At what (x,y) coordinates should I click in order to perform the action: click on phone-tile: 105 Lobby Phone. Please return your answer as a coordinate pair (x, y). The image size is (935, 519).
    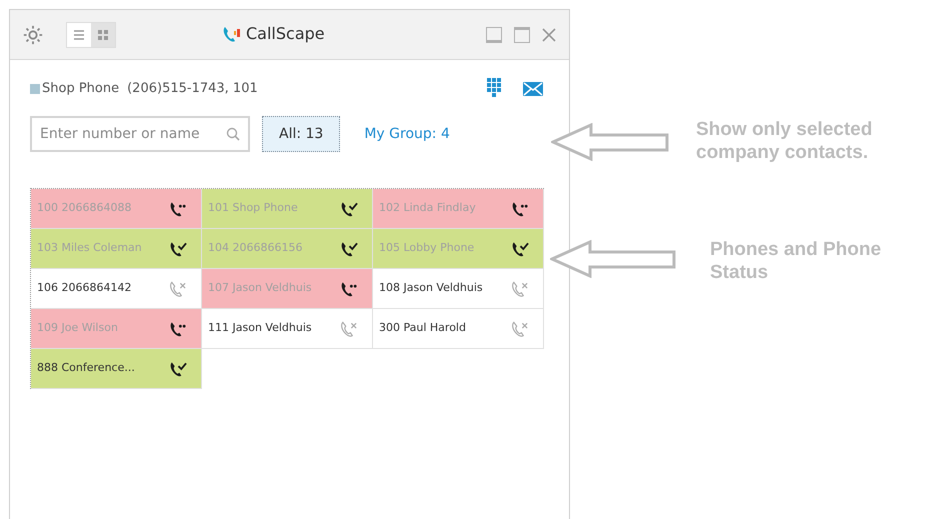
    Looking at the image, I should click on (458, 249).